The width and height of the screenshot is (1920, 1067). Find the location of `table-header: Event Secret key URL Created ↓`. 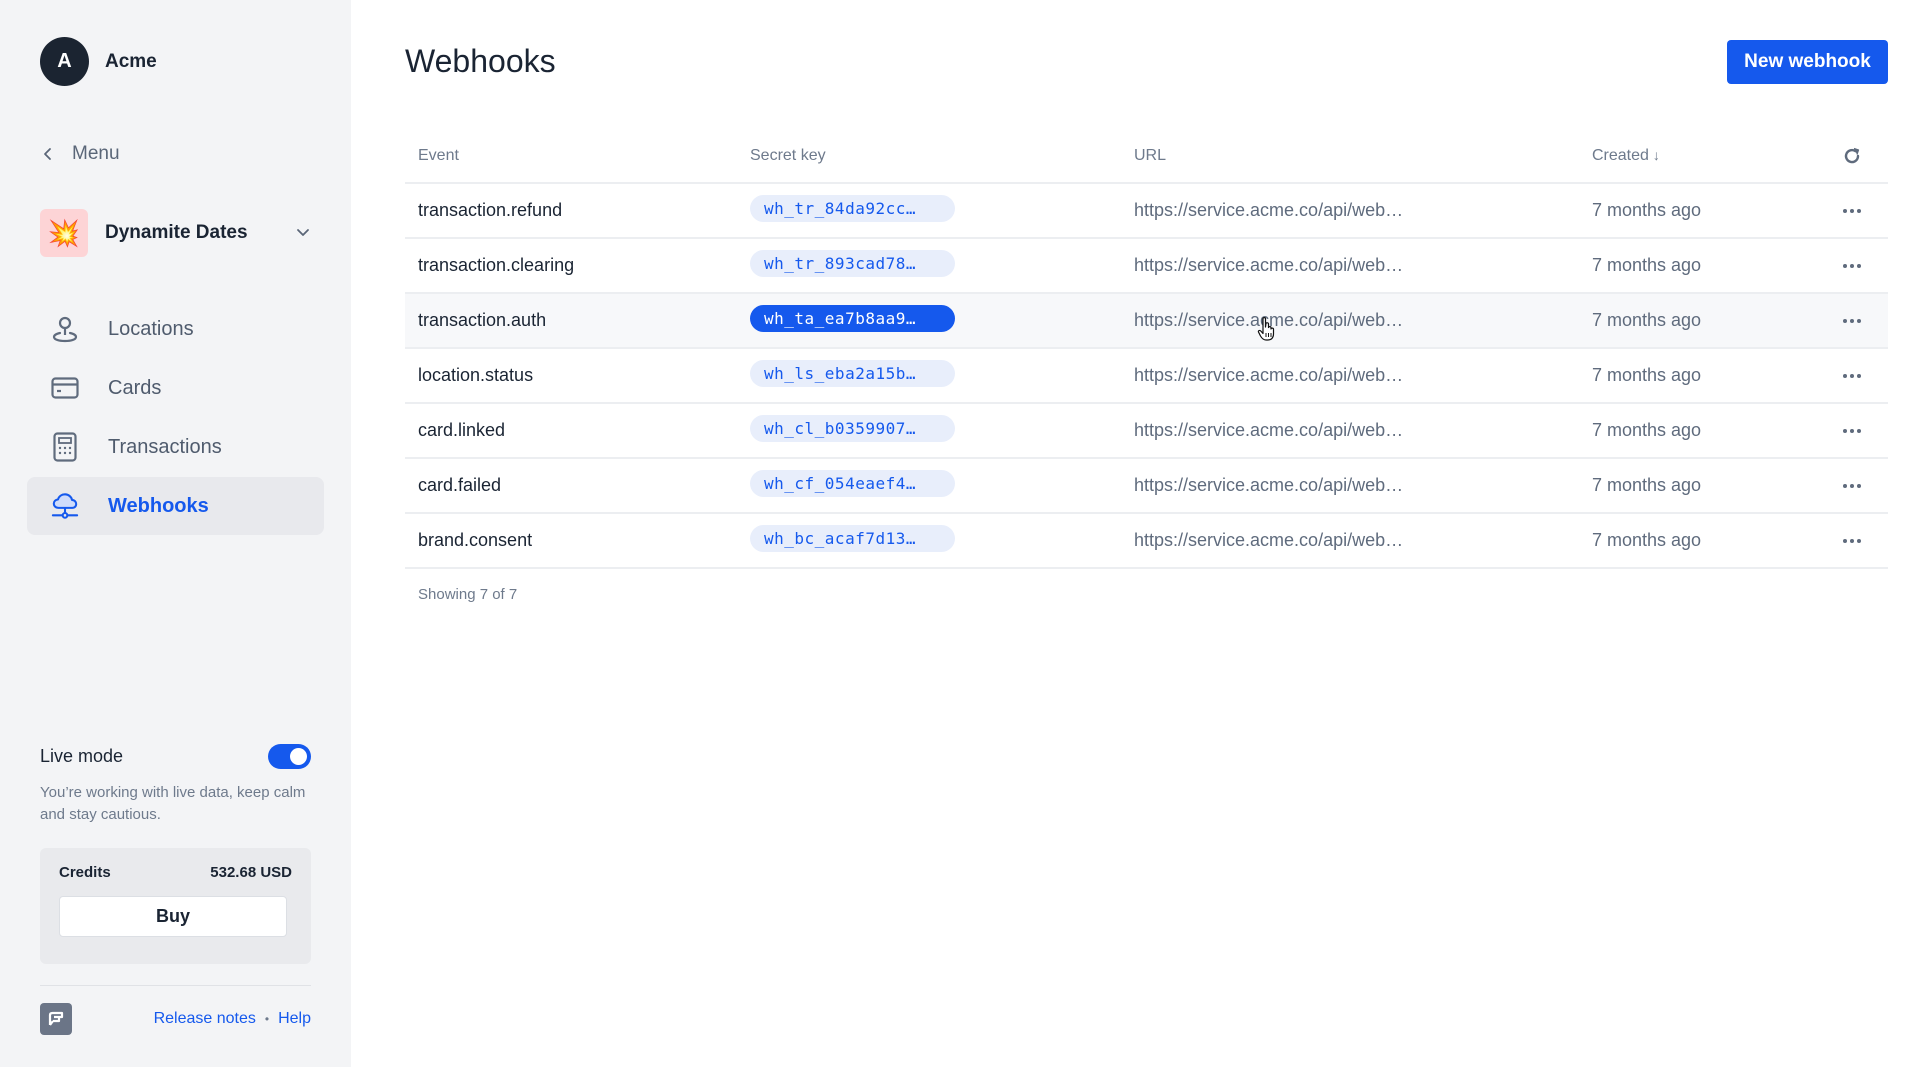

table-header: Event Secret key URL Created ↓ is located at coordinates (1146, 157).